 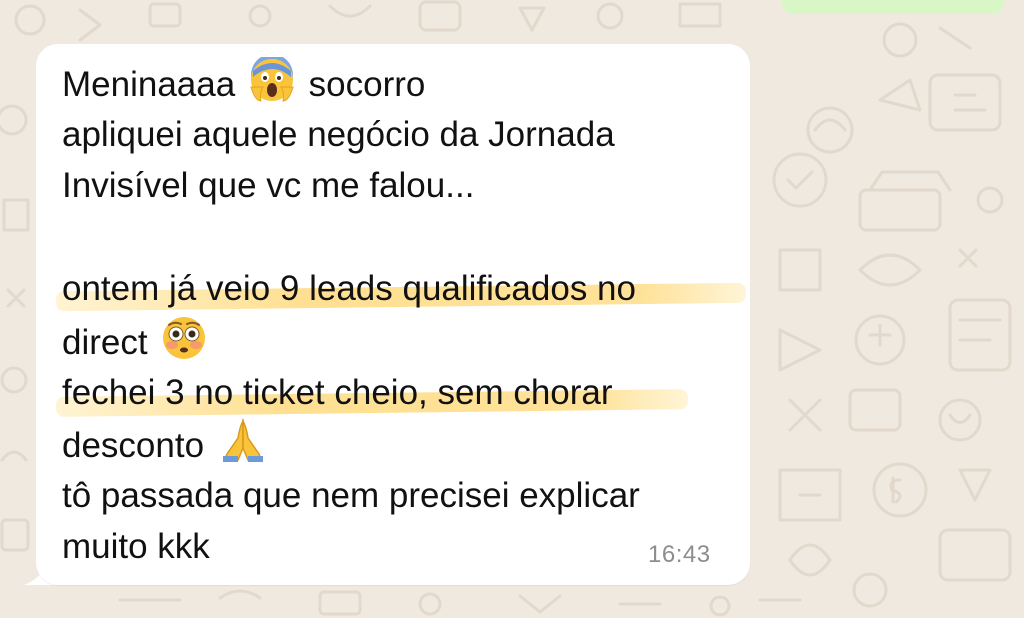 What do you see at coordinates (349, 289) in the screenshot?
I see `message-line-text: ontem já veio 9 leads qualificados no` at bounding box center [349, 289].